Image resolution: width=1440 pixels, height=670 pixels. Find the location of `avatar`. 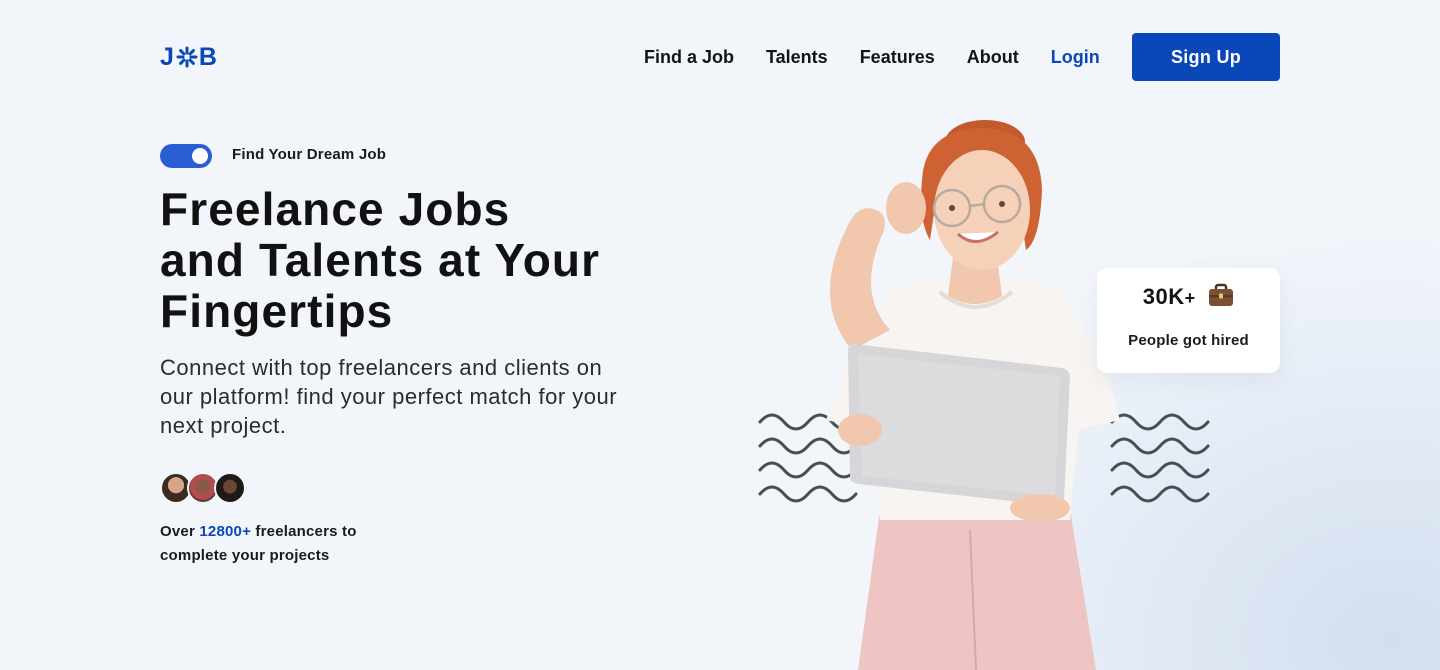

avatar is located at coordinates (230, 488).